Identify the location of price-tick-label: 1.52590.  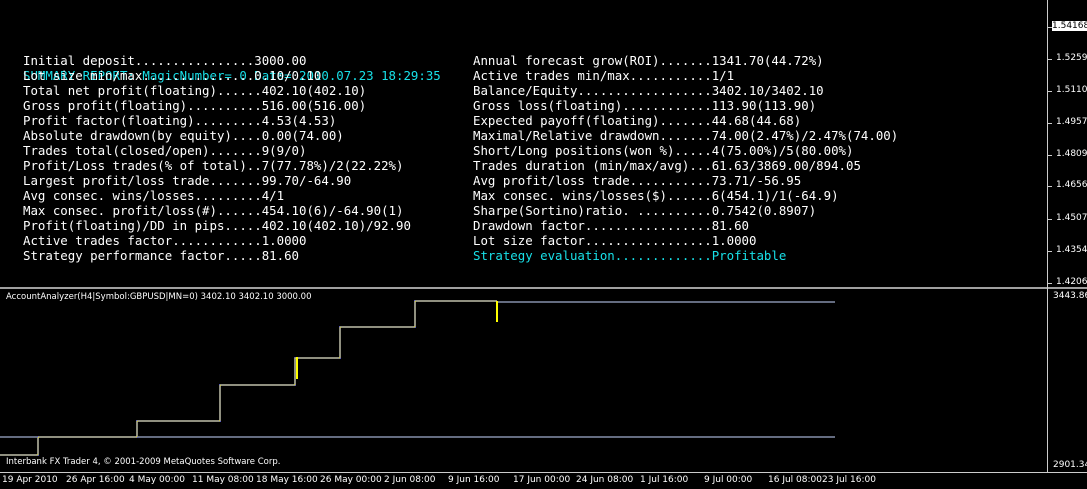
(1071, 58).